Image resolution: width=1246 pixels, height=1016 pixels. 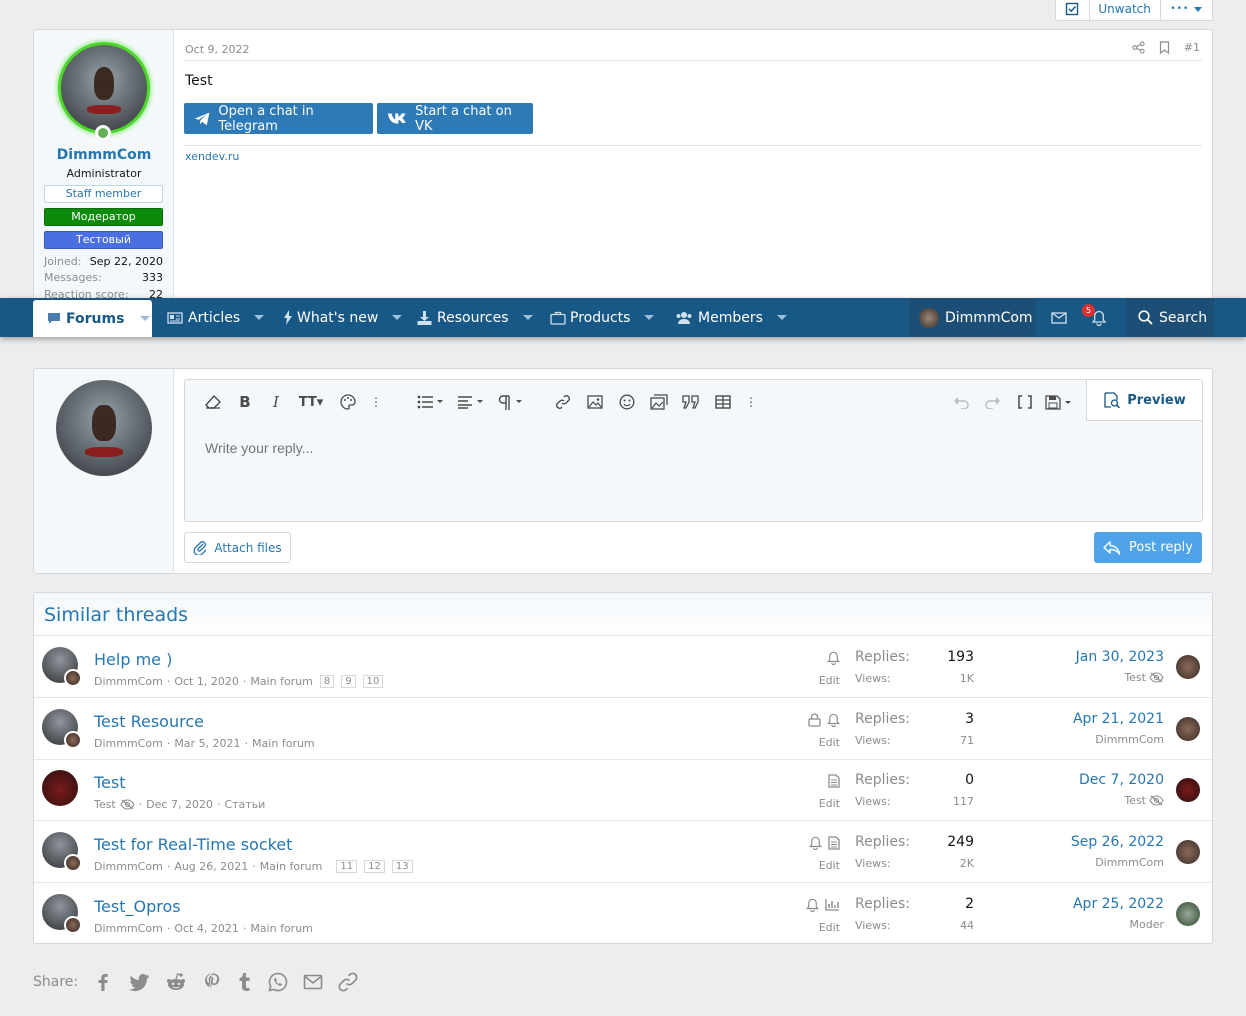 What do you see at coordinates (216, 317) in the screenshot?
I see `tab-articles: Articles` at bounding box center [216, 317].